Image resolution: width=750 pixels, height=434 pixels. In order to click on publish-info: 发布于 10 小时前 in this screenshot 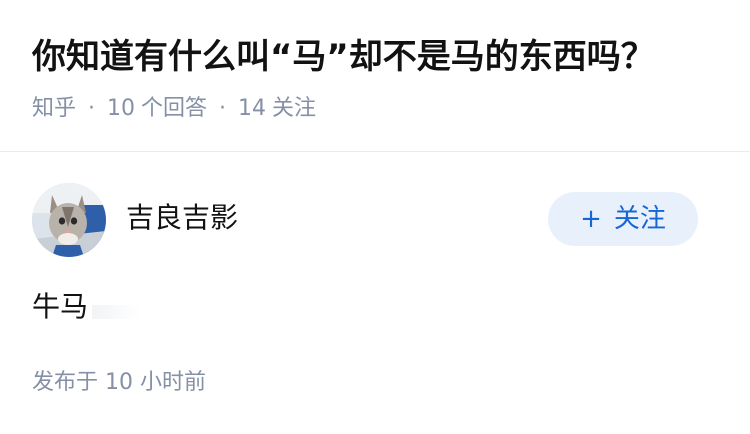, I will do `click(119, 383)`.